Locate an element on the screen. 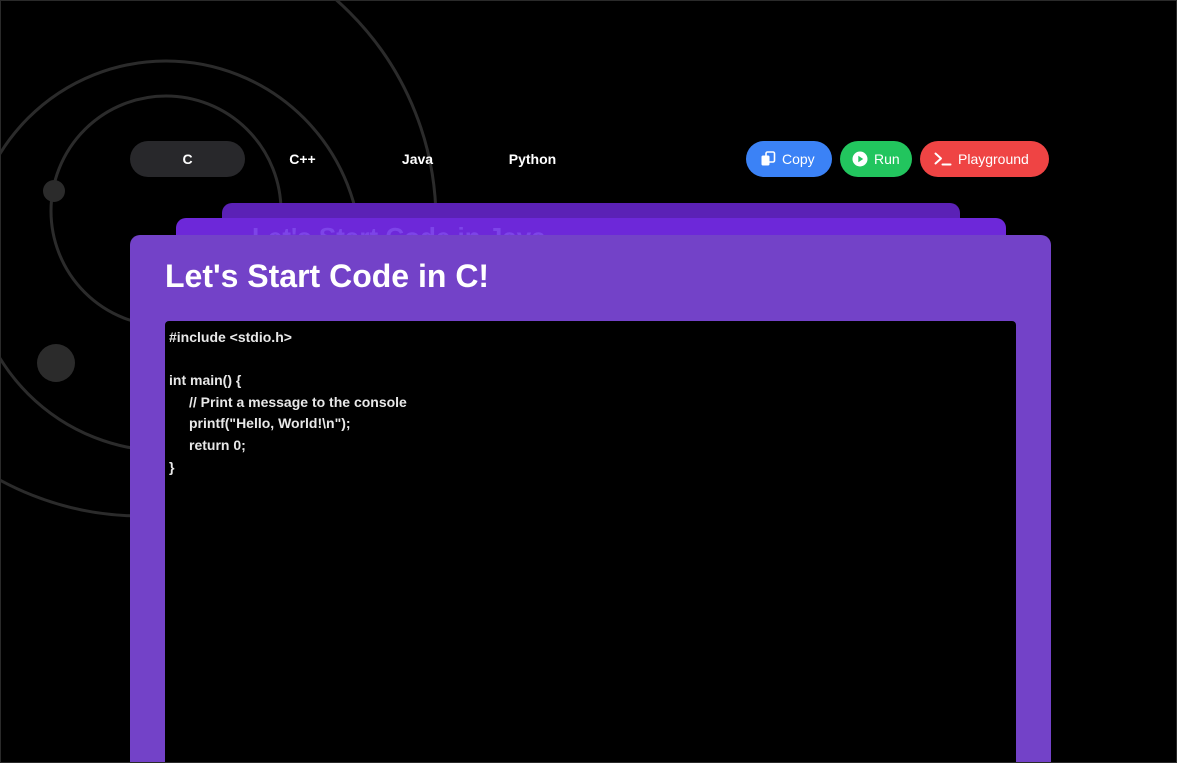  playground-button-label: Playground is located at coordinates (993, 159).